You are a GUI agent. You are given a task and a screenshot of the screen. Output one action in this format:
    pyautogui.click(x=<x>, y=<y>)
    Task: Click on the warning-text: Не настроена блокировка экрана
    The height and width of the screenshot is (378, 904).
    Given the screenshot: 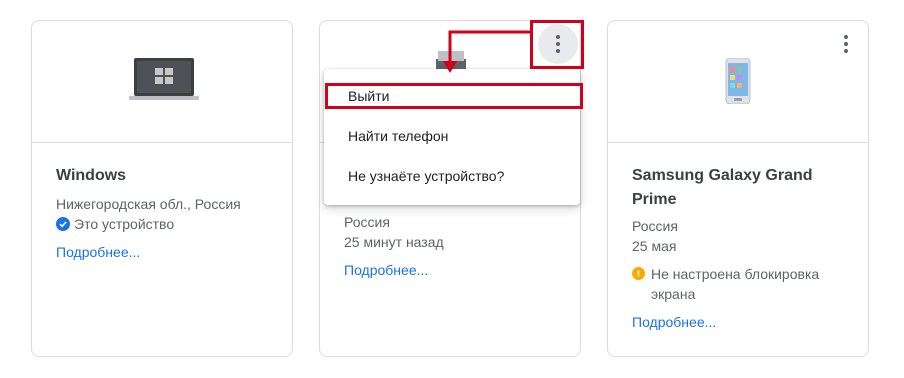 What is the action you would take?
    pyautogui.click(x=735, y=284)
    